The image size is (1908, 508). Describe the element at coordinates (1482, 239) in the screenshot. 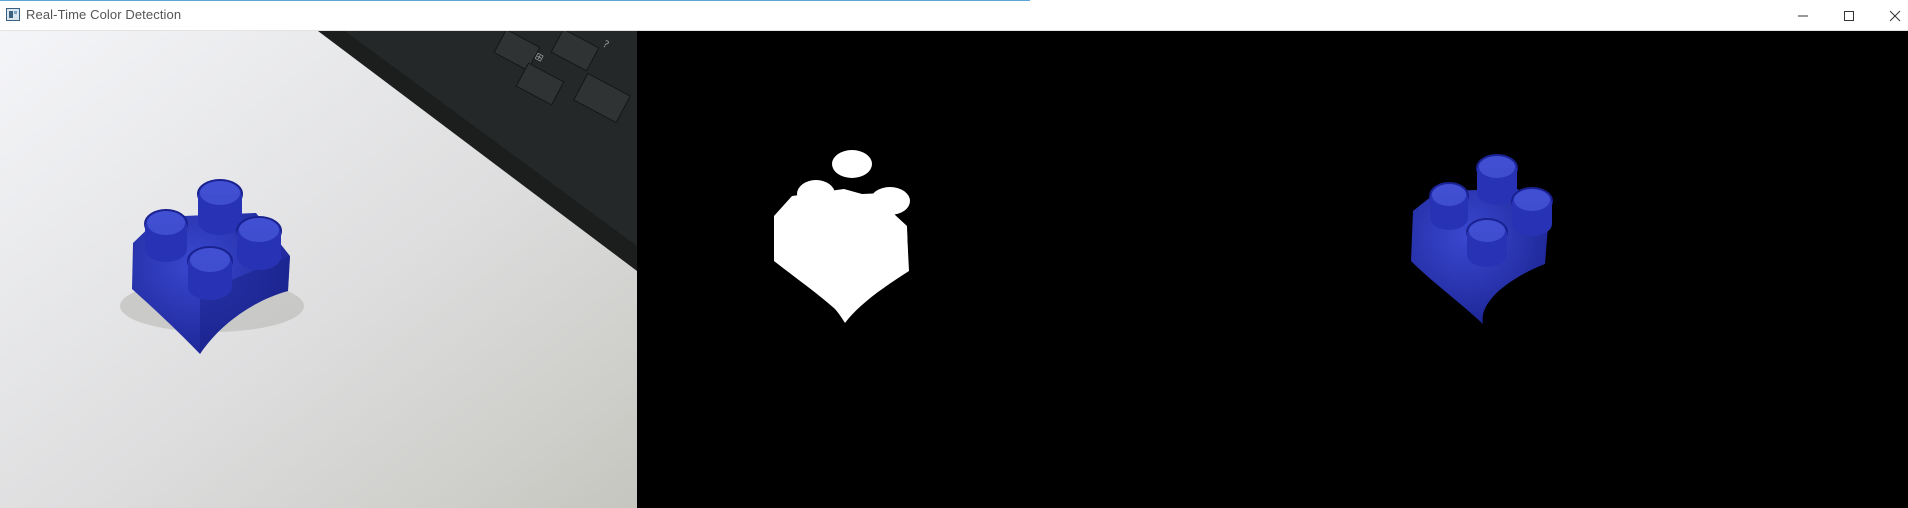

I see `isolated-blue-brick` at that location.